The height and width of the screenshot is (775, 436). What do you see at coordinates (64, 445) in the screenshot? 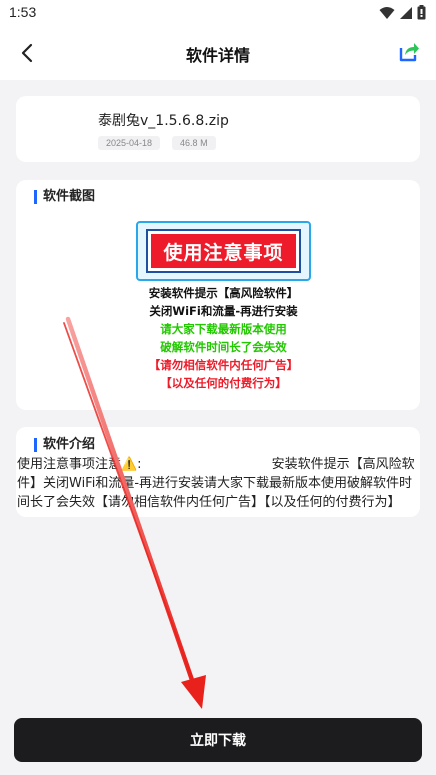
I see `intro-section-title: 软件介绍` at bounding box center [64, 445].